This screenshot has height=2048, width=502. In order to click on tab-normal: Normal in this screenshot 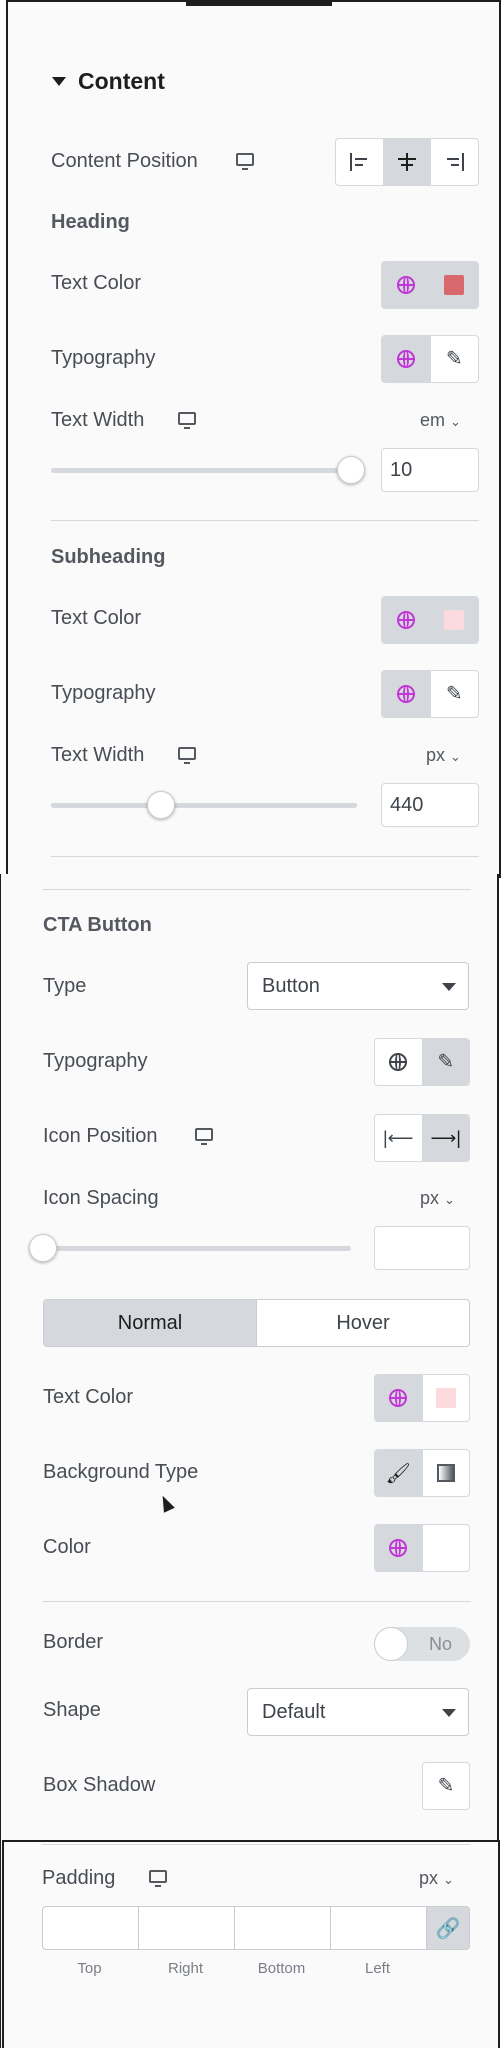, I will do `click(150, 1323)`.